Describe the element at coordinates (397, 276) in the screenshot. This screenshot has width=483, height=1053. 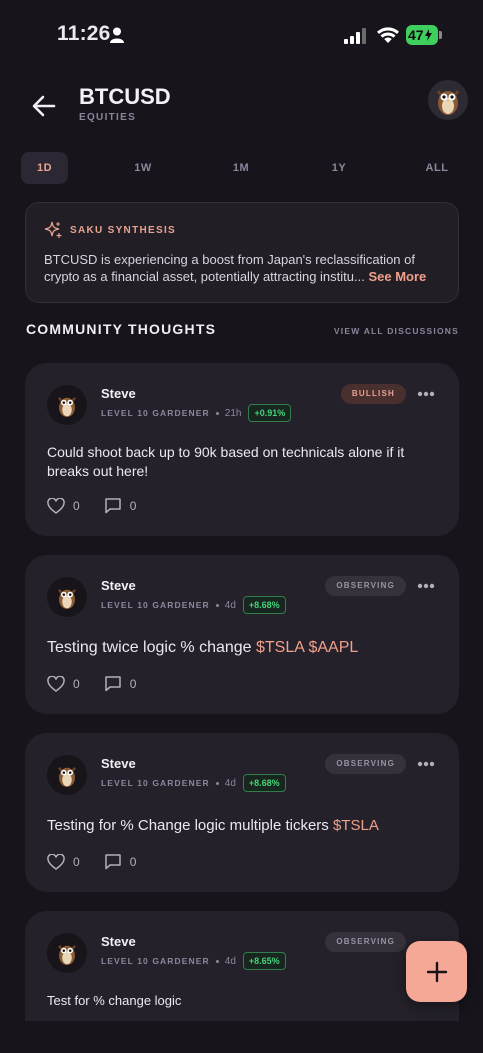
I see `see-more-link: See More` at that location.